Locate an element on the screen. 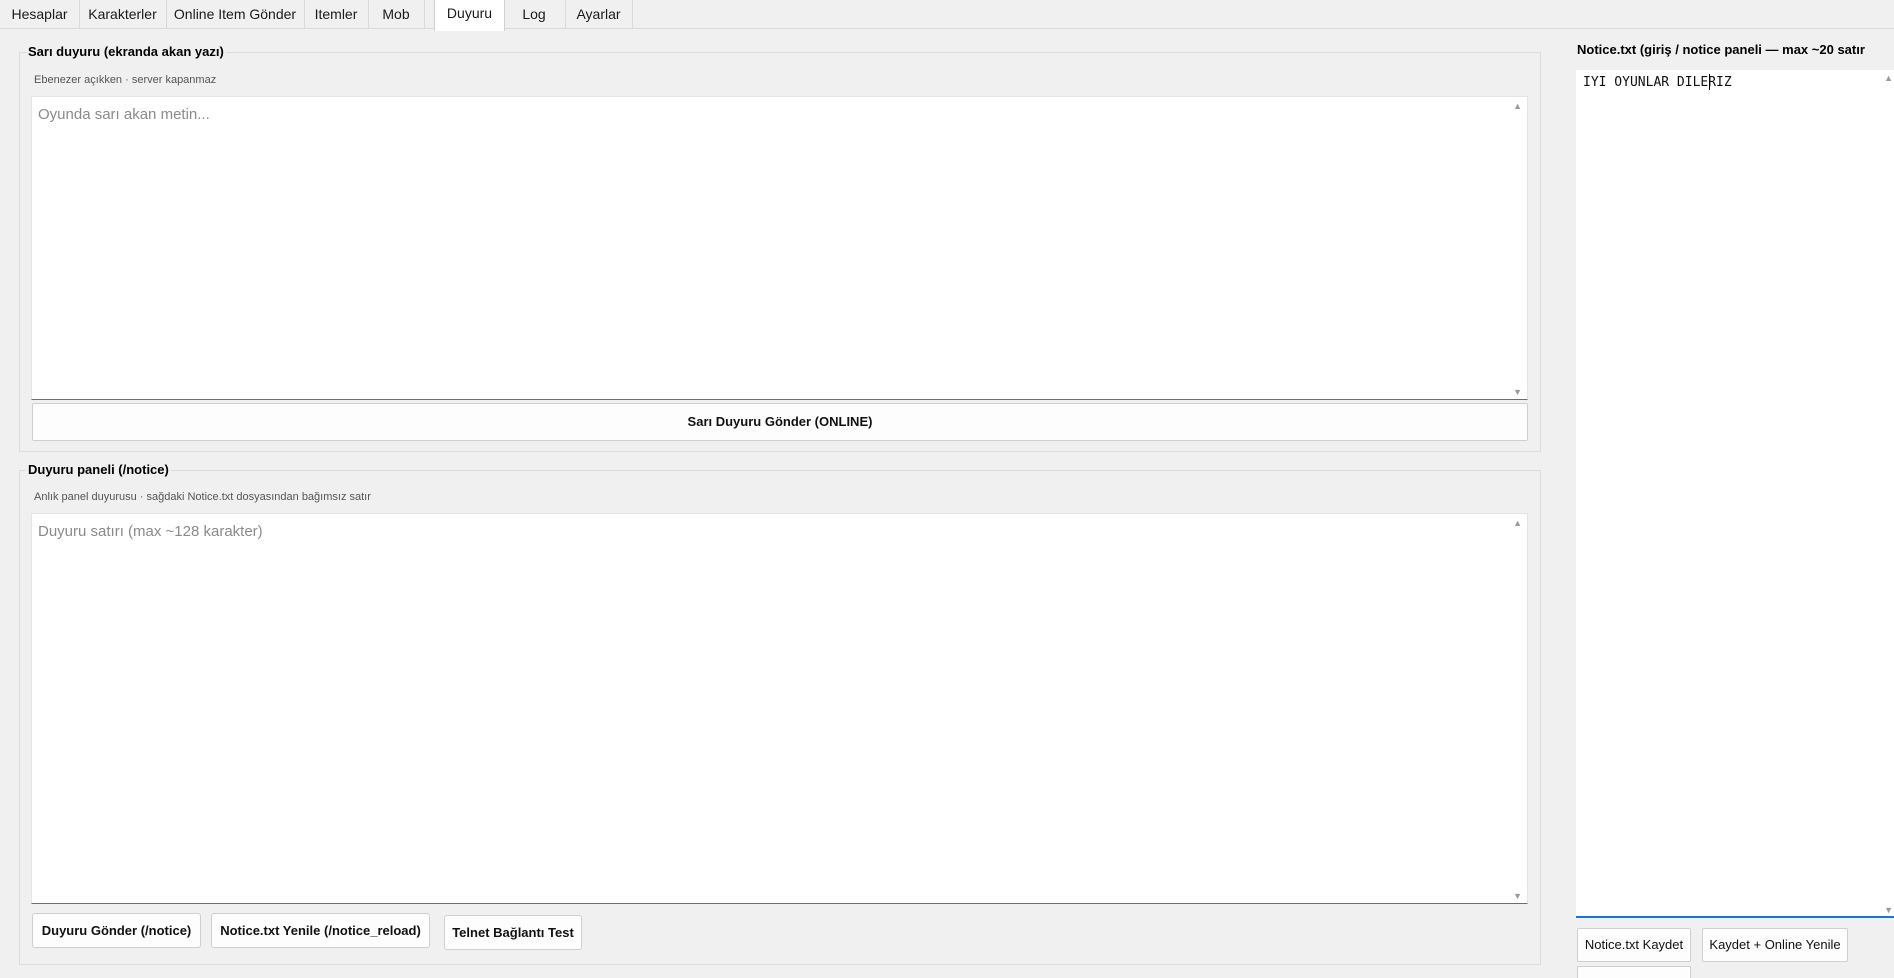  tab-ayarlar: Ayarlar is located at coordinates (599, 14).